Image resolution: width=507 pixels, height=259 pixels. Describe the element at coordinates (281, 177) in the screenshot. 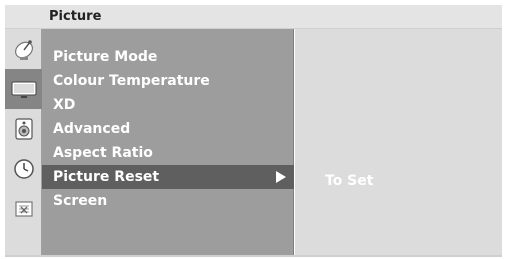

I see `submenu-arrow-icon` at that location.